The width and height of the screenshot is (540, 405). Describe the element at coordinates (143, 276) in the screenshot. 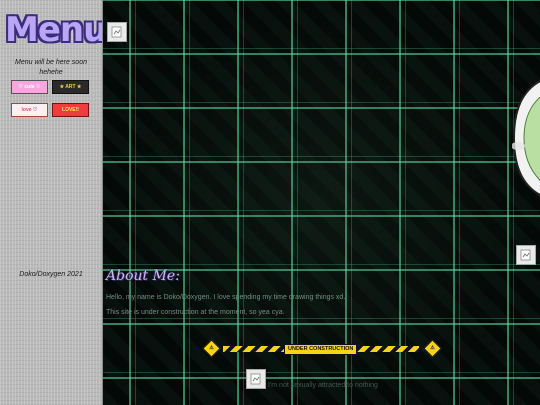

I see `about-me-heading: About Me:` at that location.